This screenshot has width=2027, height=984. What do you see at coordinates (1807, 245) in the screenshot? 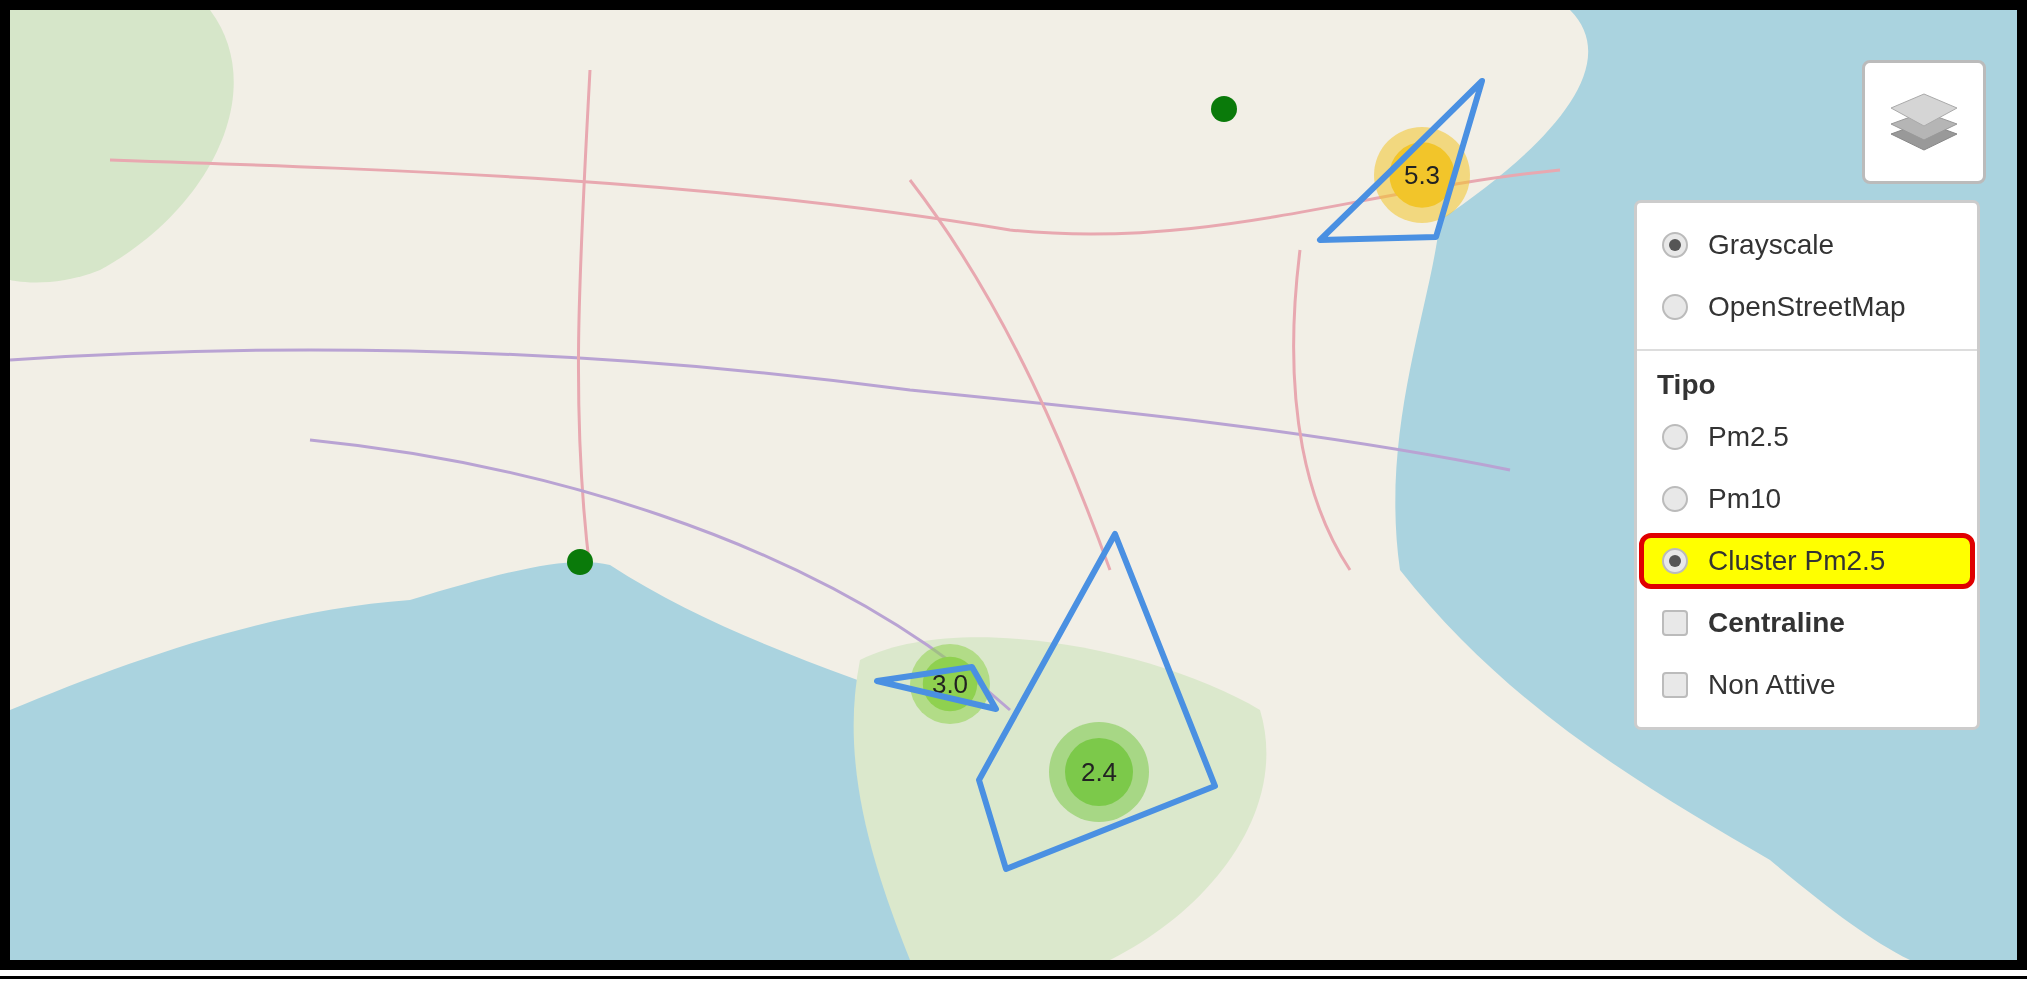
I see `layer-option: Grayscale` at bounding box center [1807, 245].